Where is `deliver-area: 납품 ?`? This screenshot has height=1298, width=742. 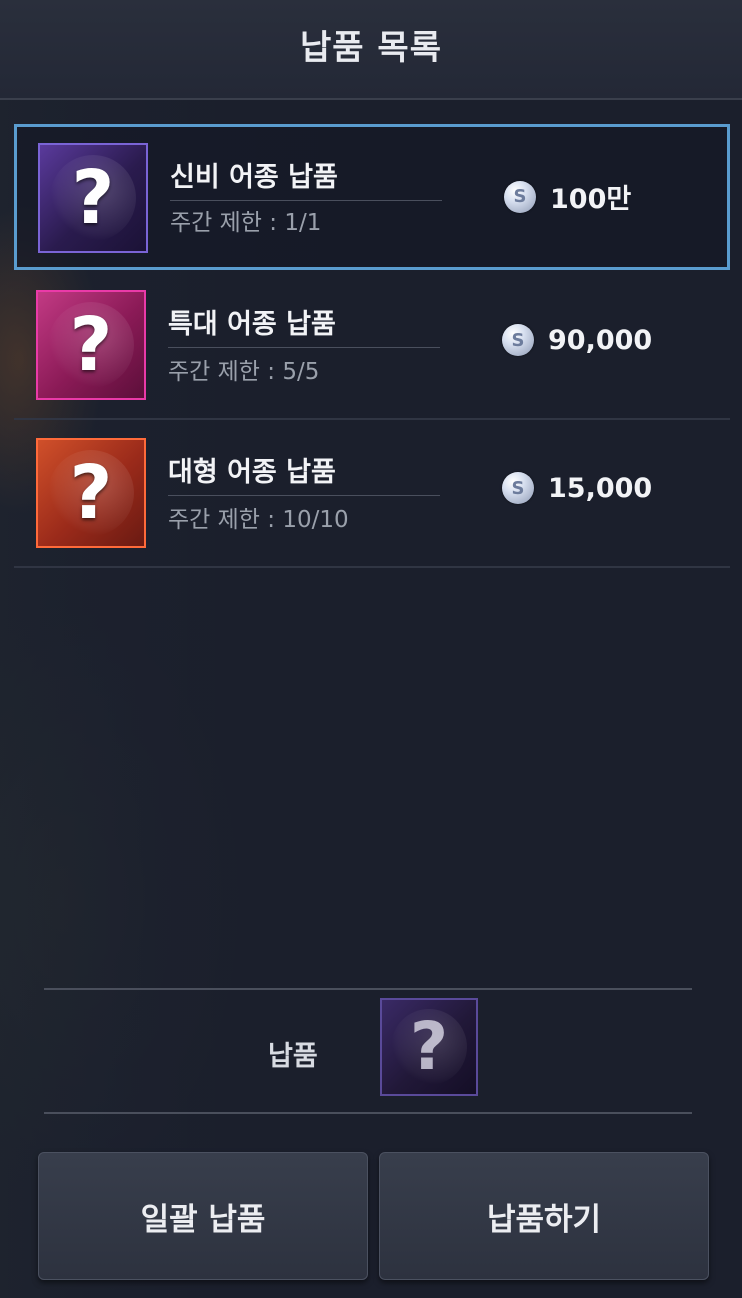 deliver-area: 납품 ? is located at coordinates (368, 1051).